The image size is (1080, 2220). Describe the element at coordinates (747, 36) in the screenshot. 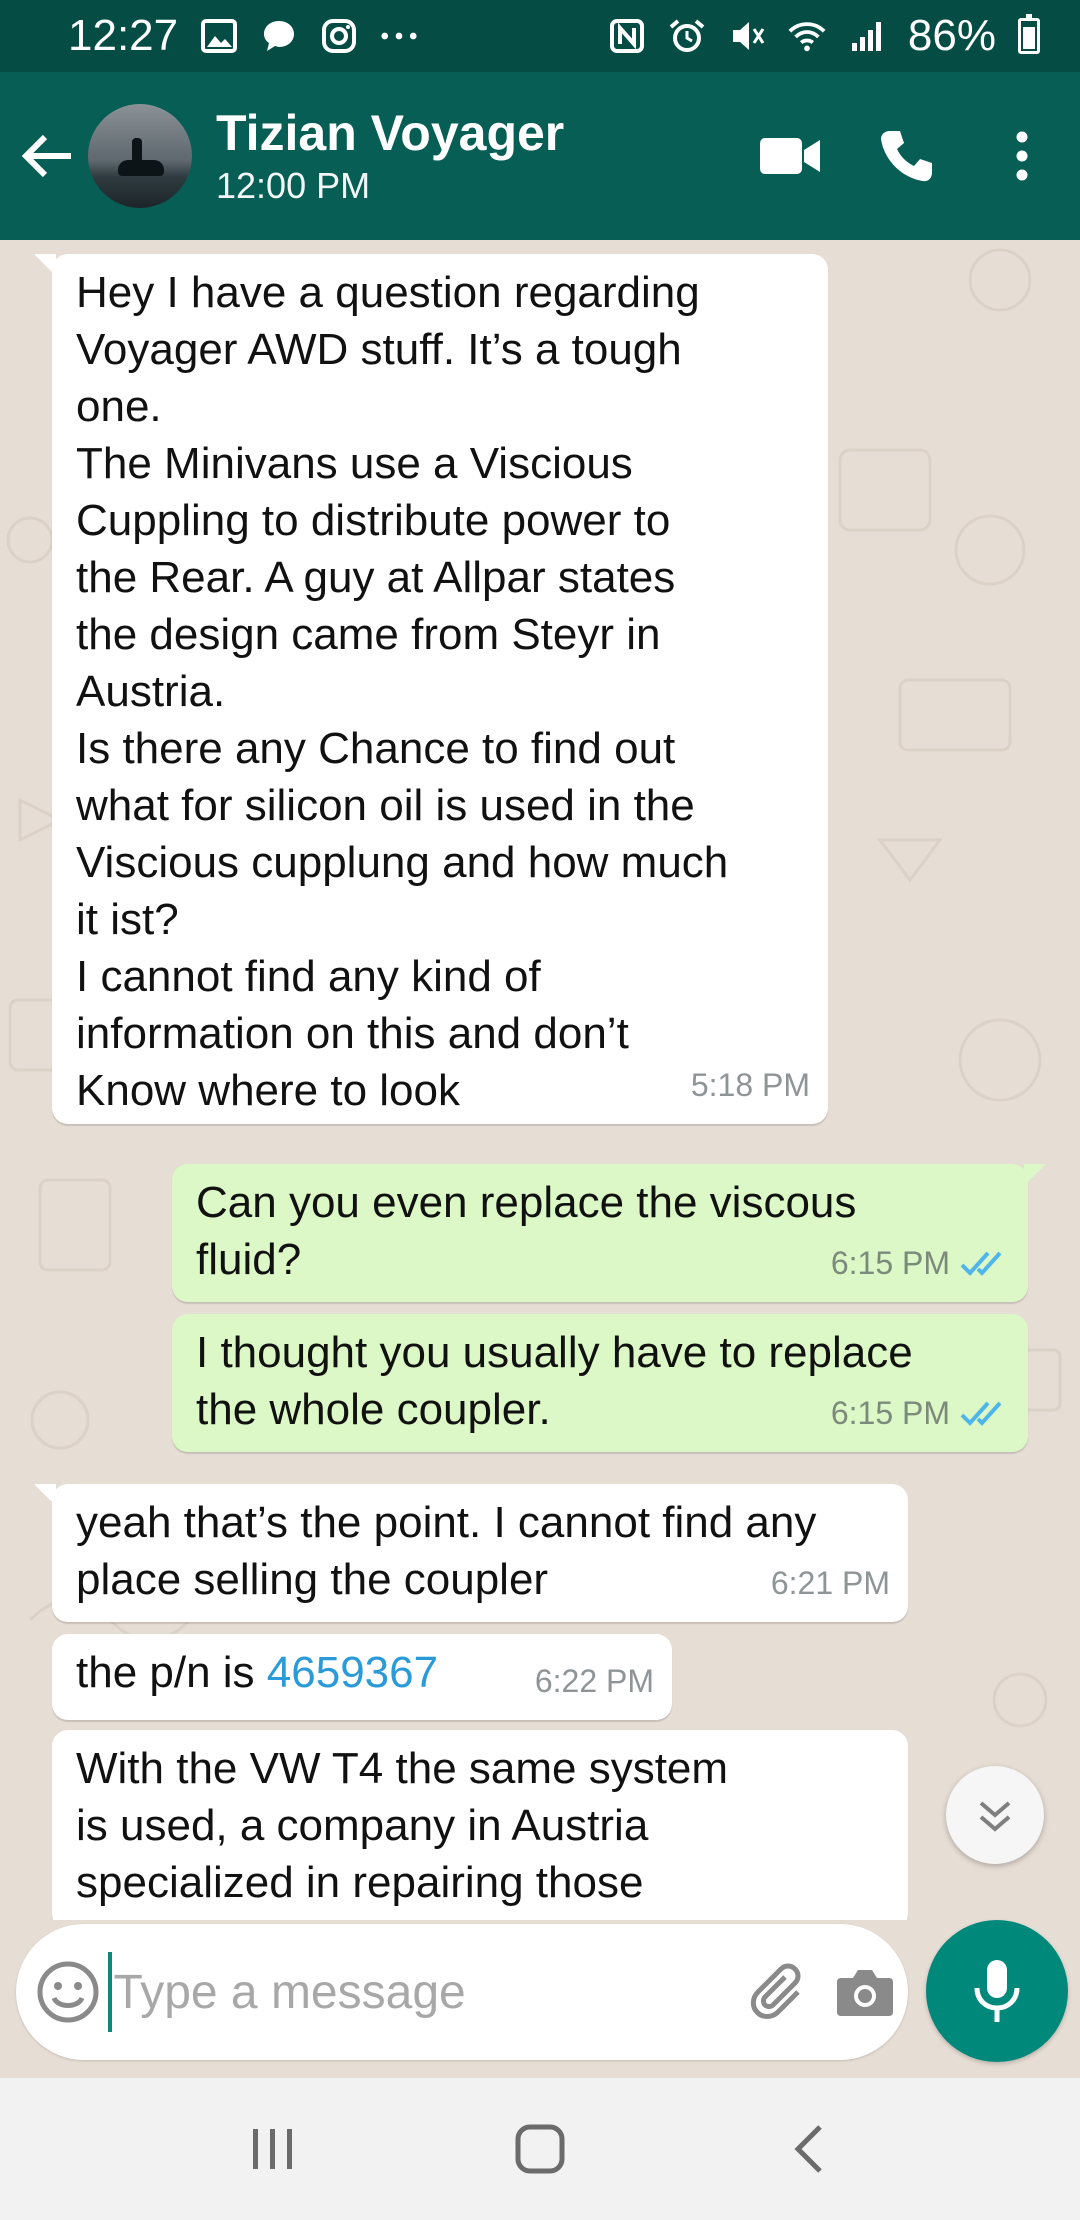

I see `mute-icon` at that location.